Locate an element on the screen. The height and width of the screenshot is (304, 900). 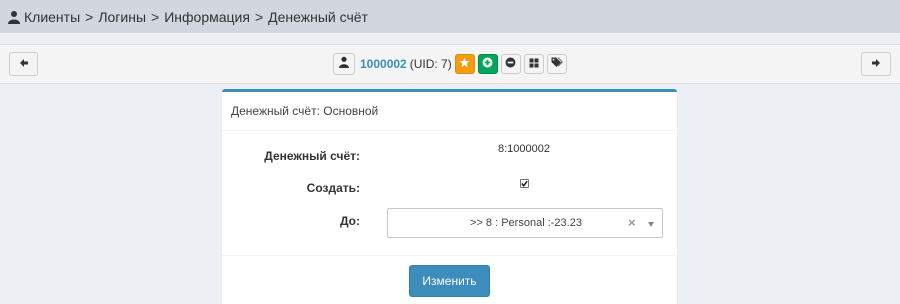
panel-divider is located at coordinates (449, 255).